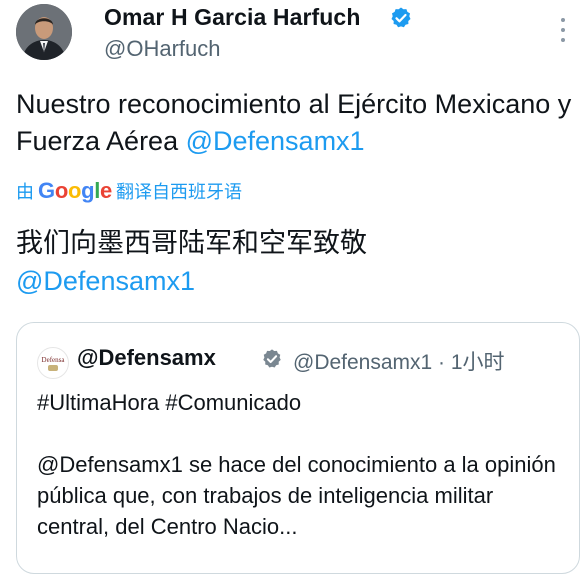 Image resolution: width=588 pixels, height=580 pixels. Describe the element at coordinates (232, 17) in the screenshot. I see `author-name: Omar H Garcia Harfuch` at that location.